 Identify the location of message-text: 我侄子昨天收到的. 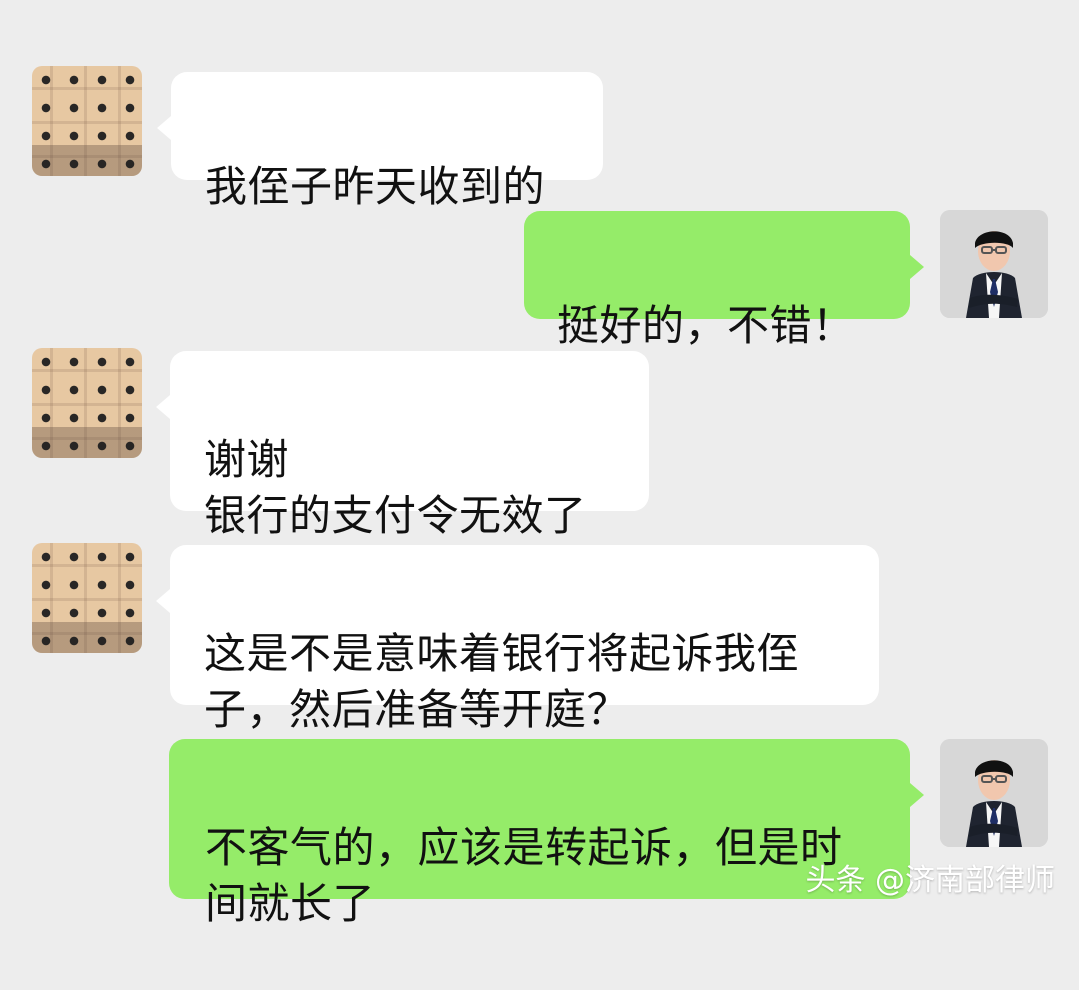
(375, 186).